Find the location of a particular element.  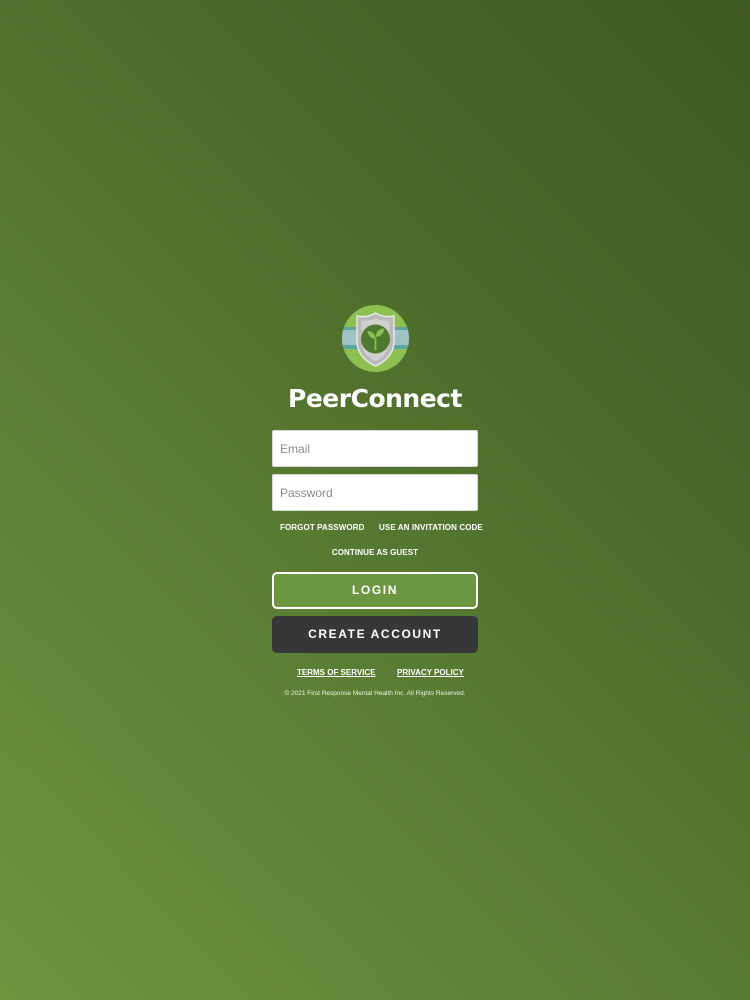

shield-sprout-icon is located at coordinates (375, 338).